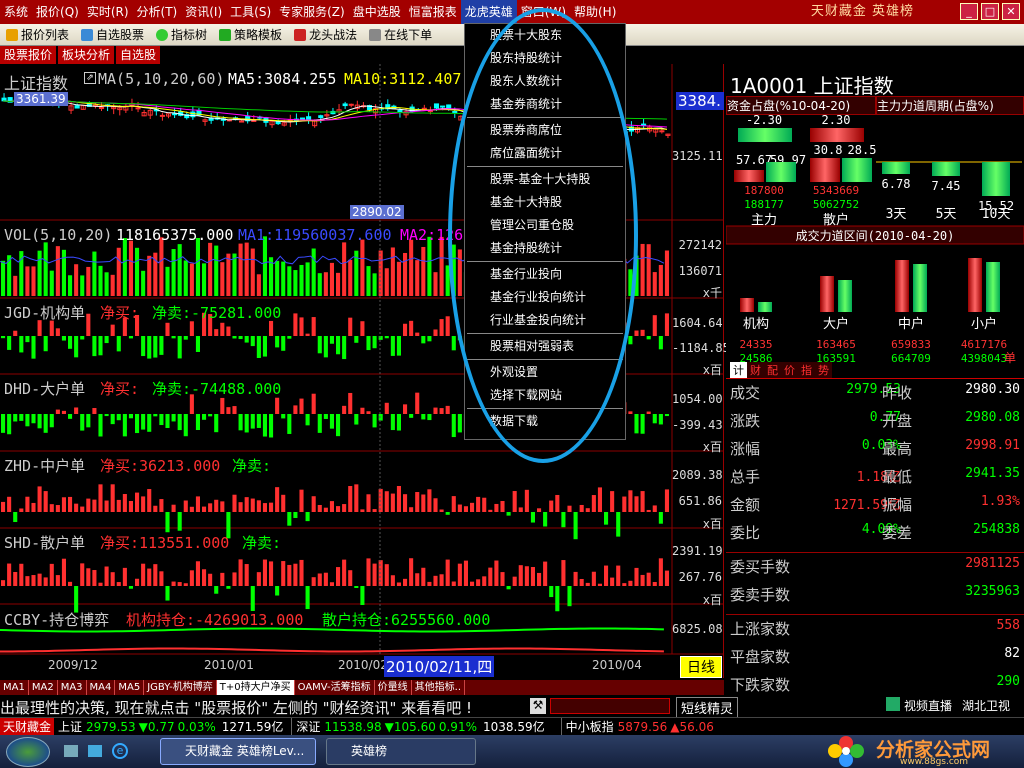 This screenshot has width=1024, height=768. Describe the element at coordinates (120, 751) in the screenshot. I see `ie-icon: e` at that location.